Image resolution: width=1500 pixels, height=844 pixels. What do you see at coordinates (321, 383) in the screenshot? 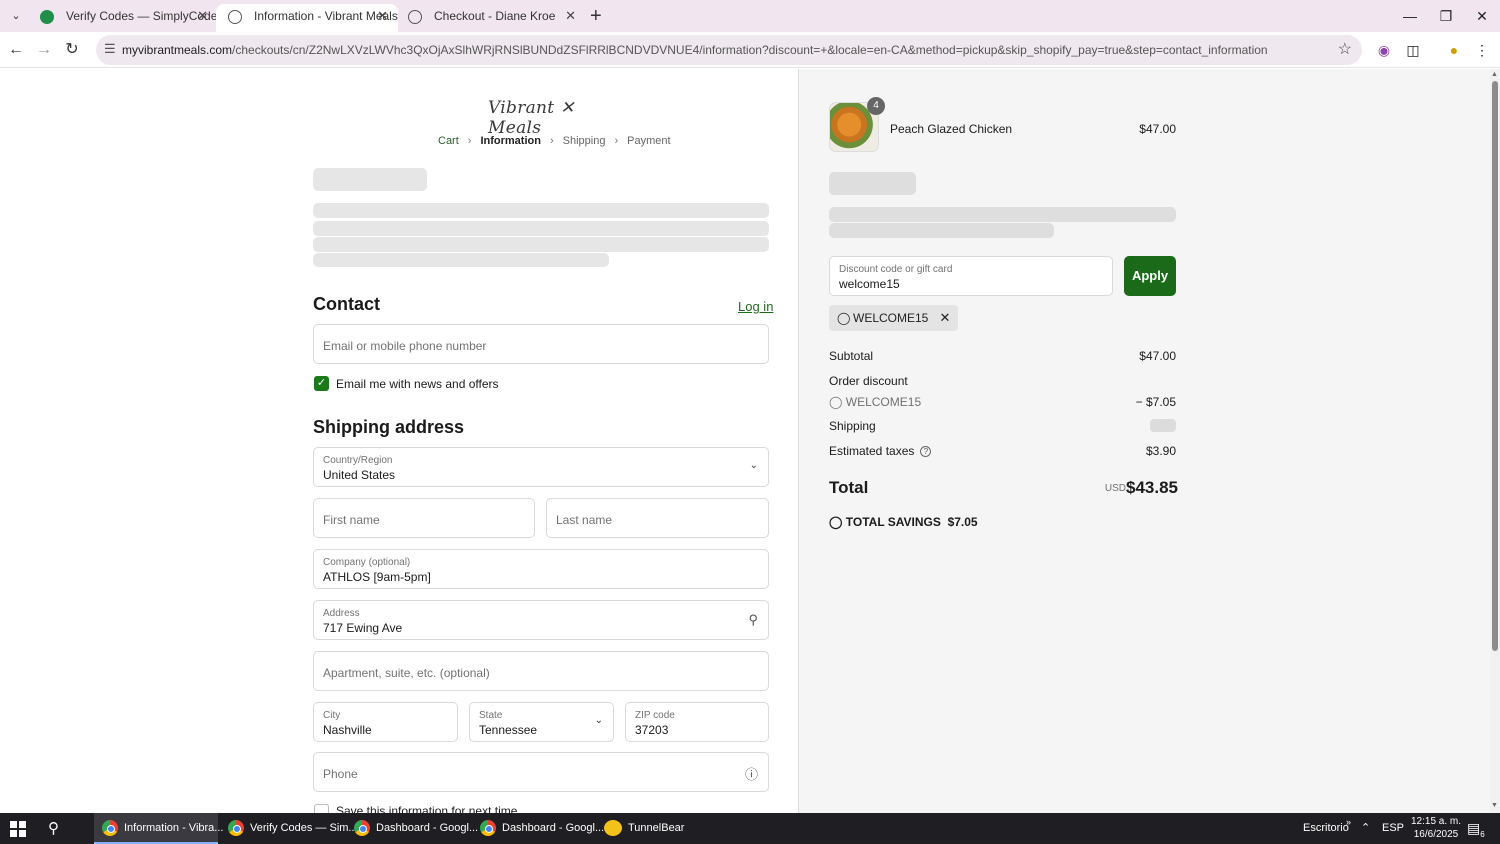
I see `newsletter-checkbox: ✓` at bounding box center [321, 383].